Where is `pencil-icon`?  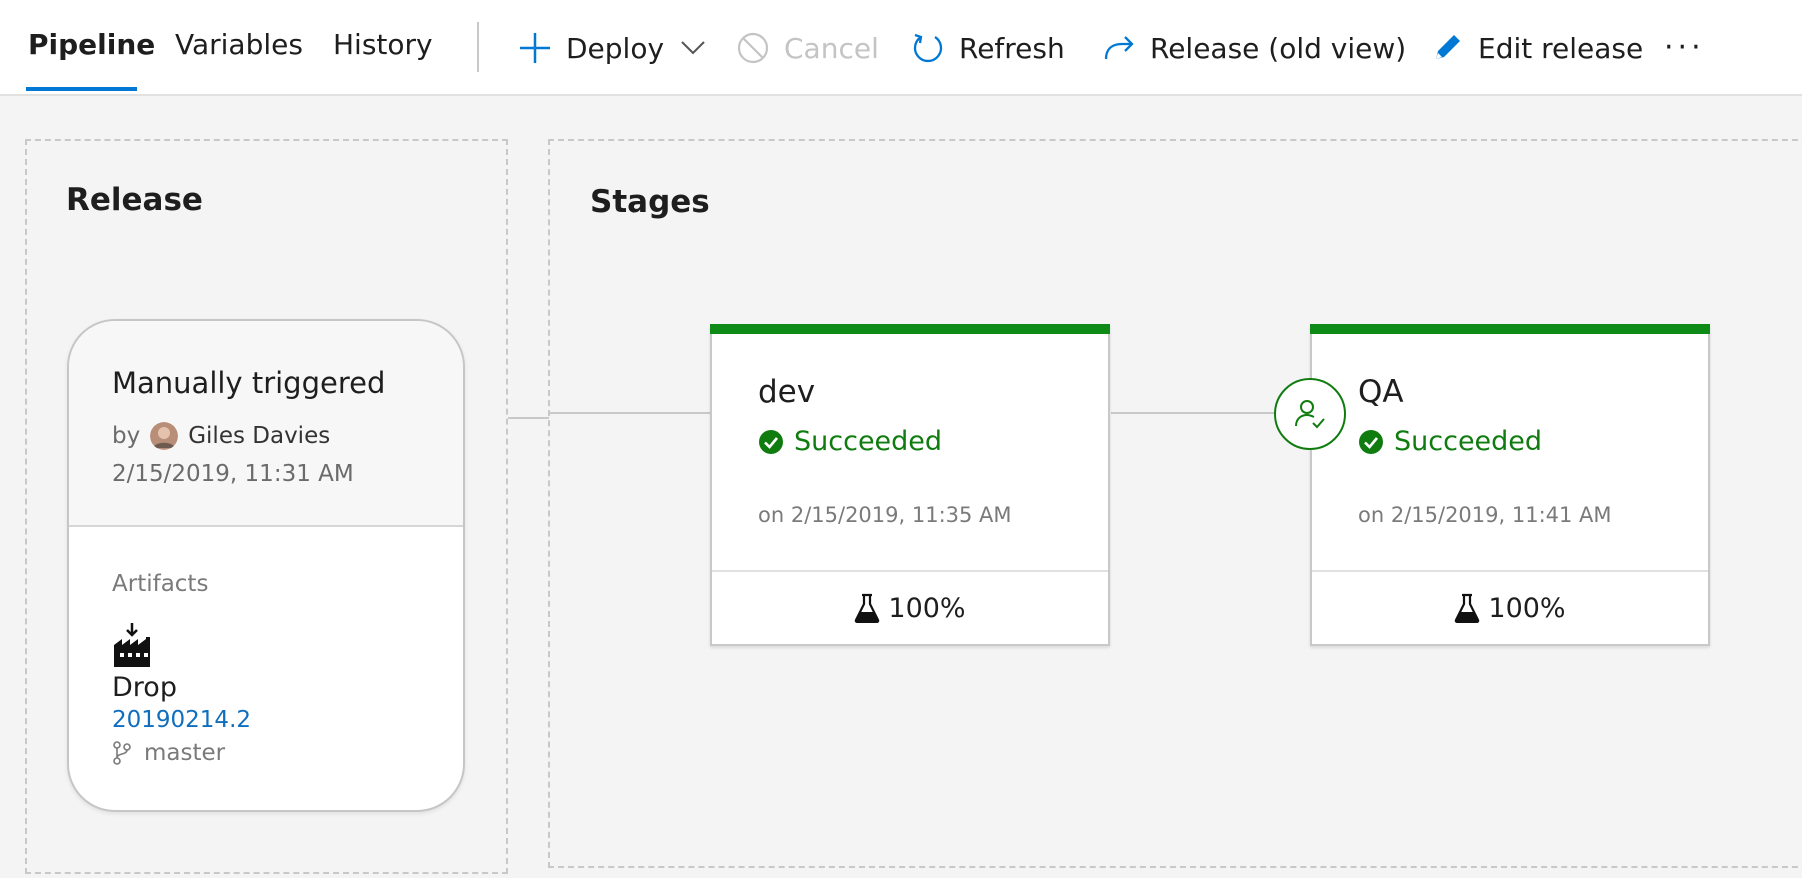 pencil-icon is located at coordinates (1448, 47).